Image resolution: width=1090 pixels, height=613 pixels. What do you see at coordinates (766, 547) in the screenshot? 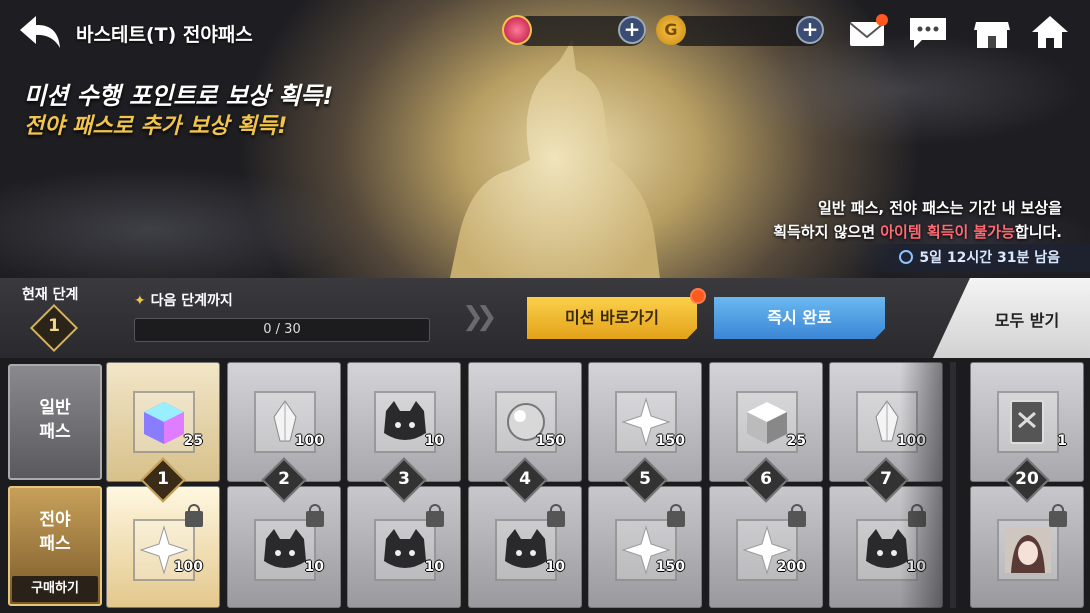
I see `war-pass-reward-cell: 200` at bounding box center [766, 547].